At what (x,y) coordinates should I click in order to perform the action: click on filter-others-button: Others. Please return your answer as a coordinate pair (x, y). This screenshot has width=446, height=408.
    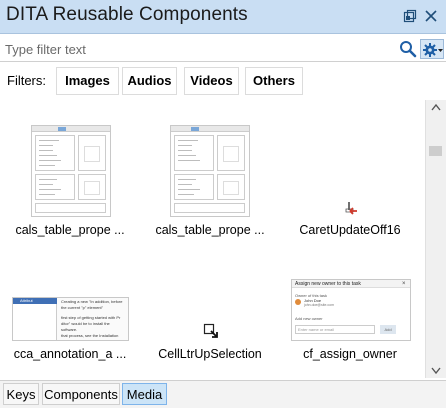
    Looking at the image, I should click on (274, 81).